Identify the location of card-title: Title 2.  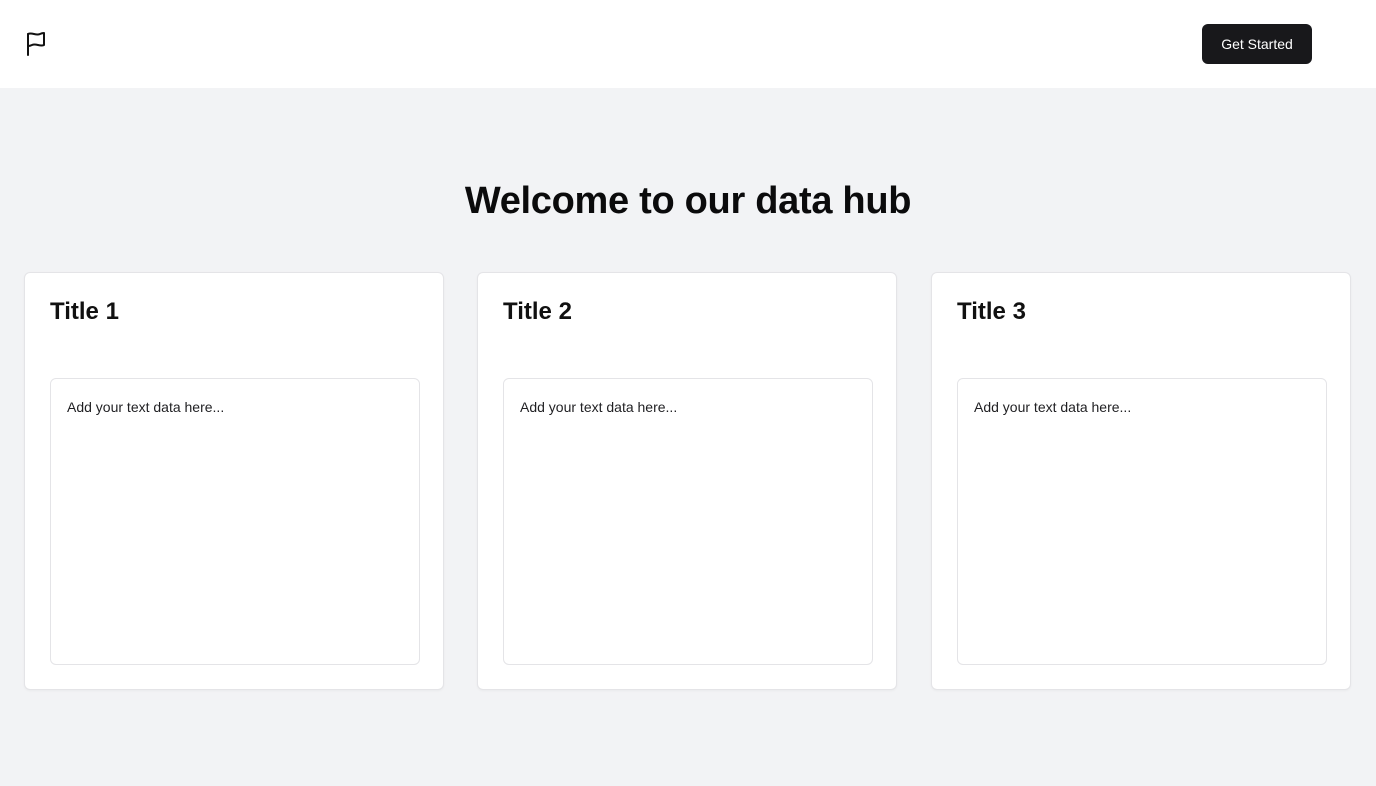
(537, 311).